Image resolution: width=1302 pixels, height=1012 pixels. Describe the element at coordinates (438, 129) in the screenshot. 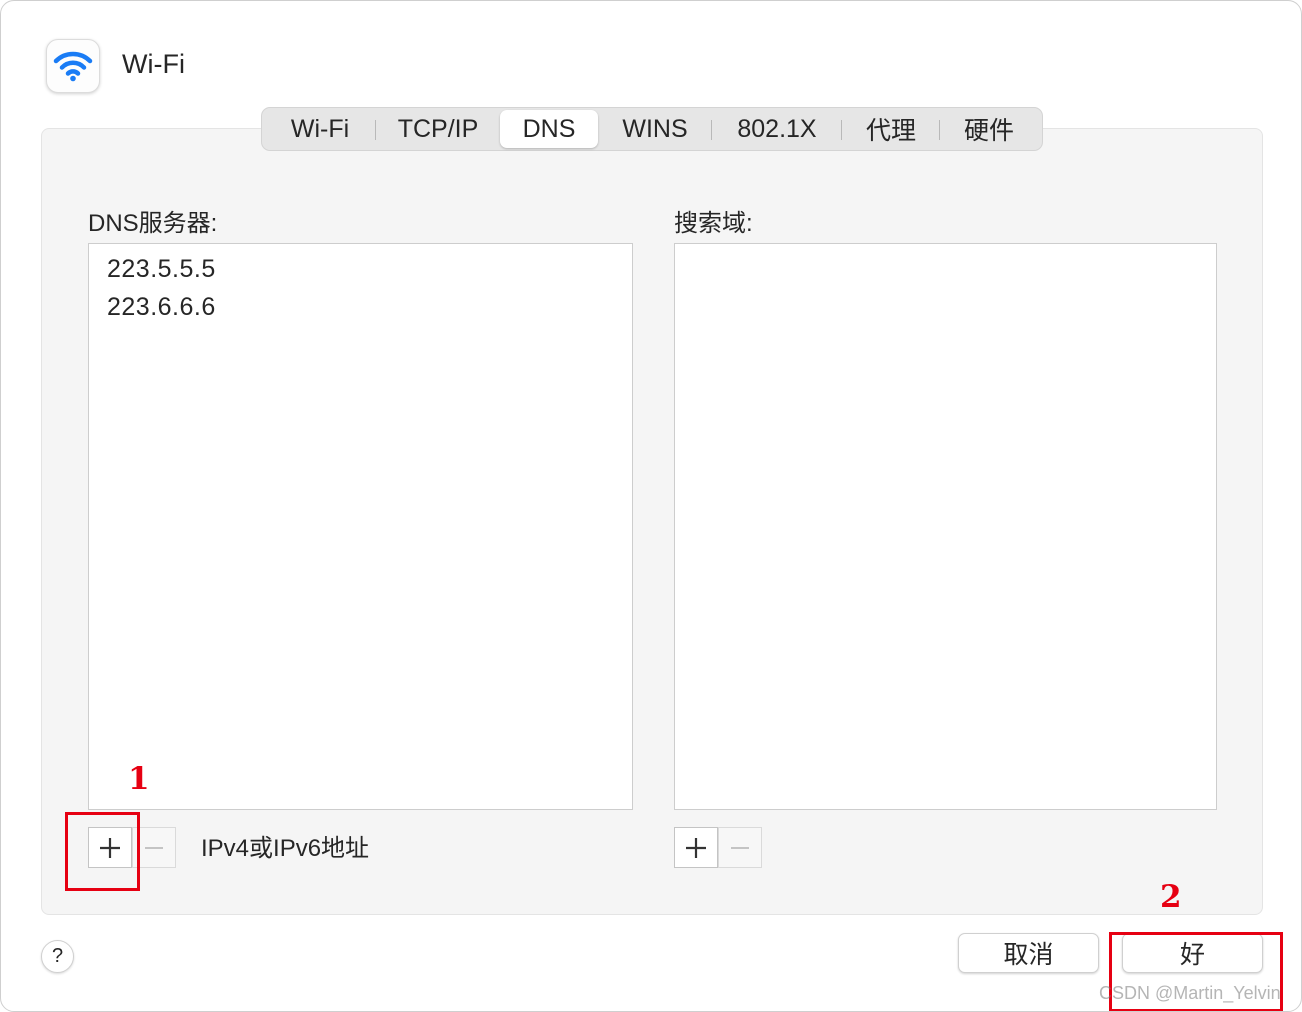

I see `tab-tcpip: TCP/IP` at that location.